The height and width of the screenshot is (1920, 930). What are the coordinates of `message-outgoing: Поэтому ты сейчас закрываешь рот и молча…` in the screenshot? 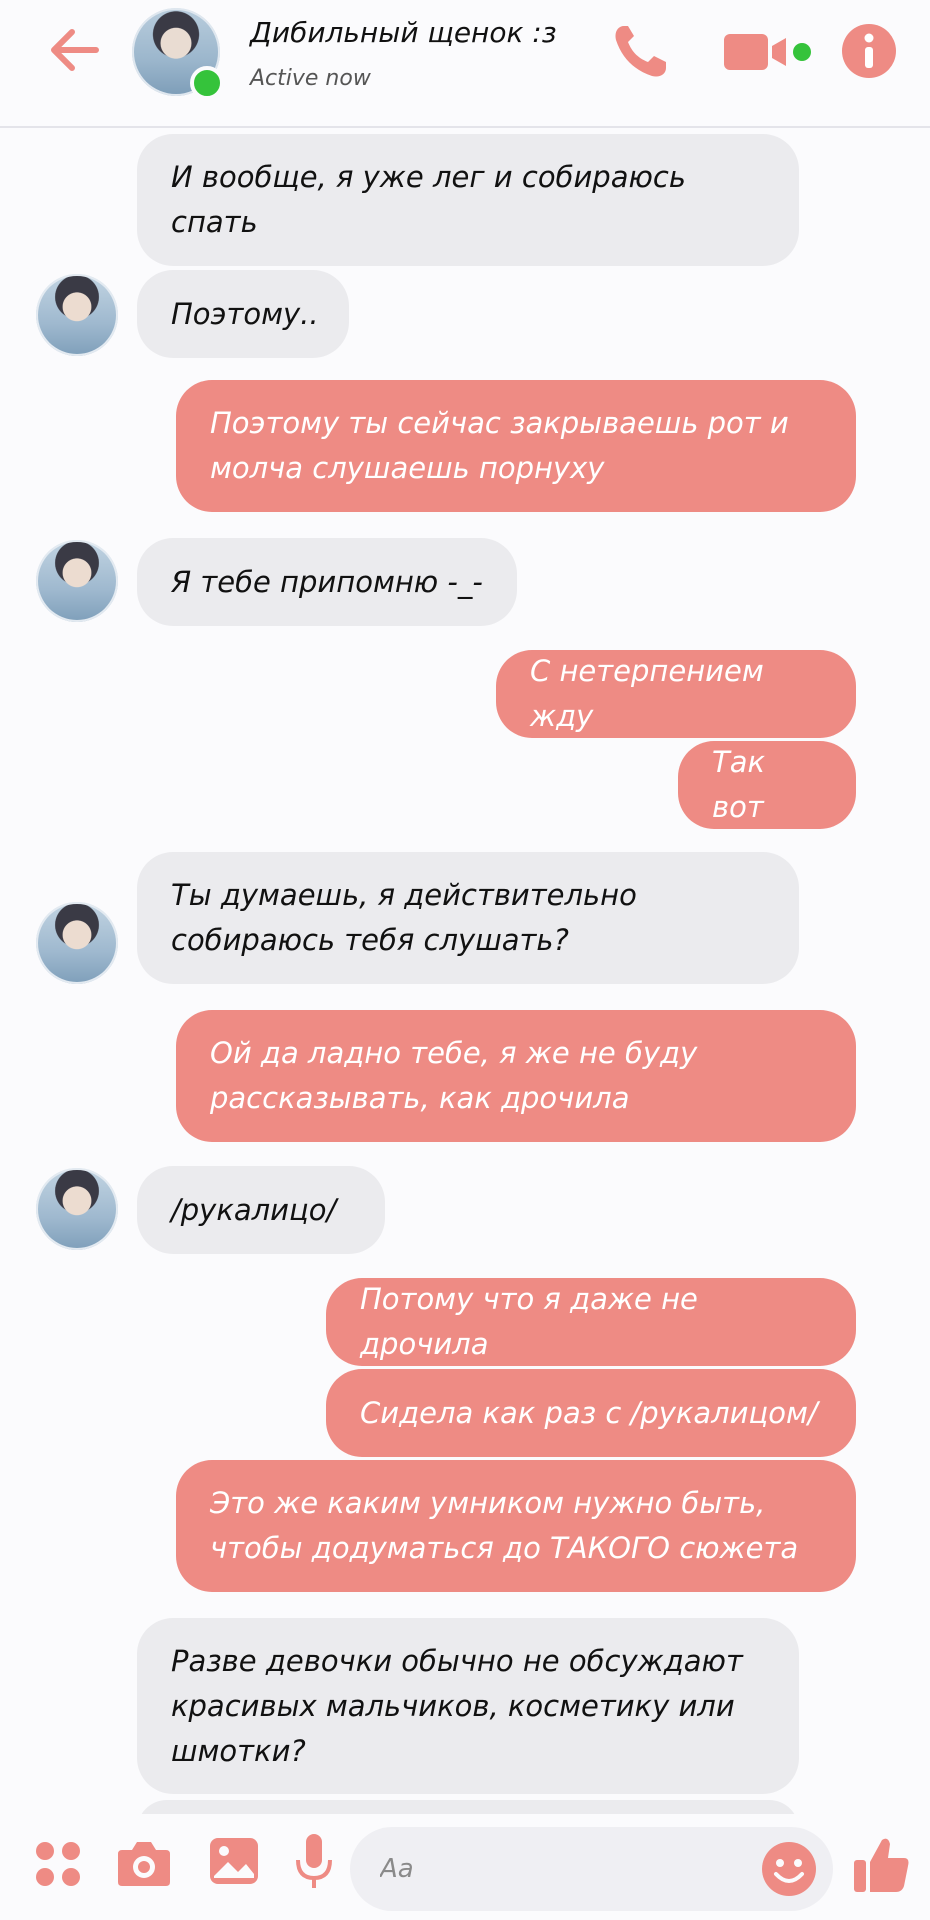 It's located at (516, 446).